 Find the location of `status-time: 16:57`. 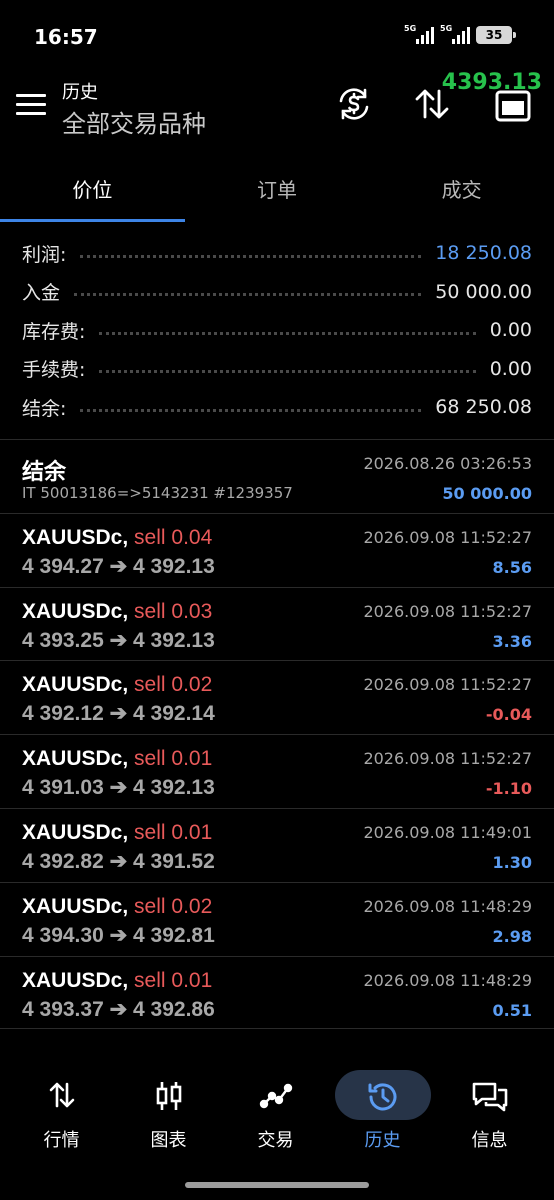

status-time: 16:57 is located at coordinates (66, 37).